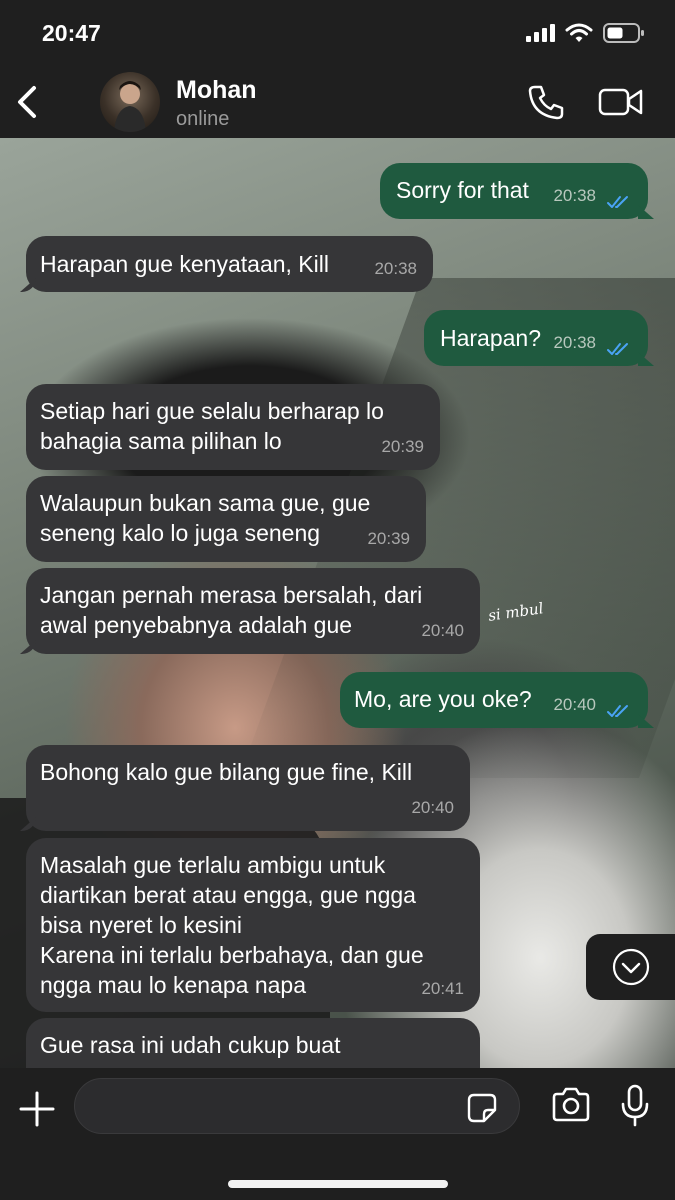 This screenshot has height=1200, width=675. Describe the element at coordinates (130, 106) in the screenshot. I see `profile-photo` at that location.